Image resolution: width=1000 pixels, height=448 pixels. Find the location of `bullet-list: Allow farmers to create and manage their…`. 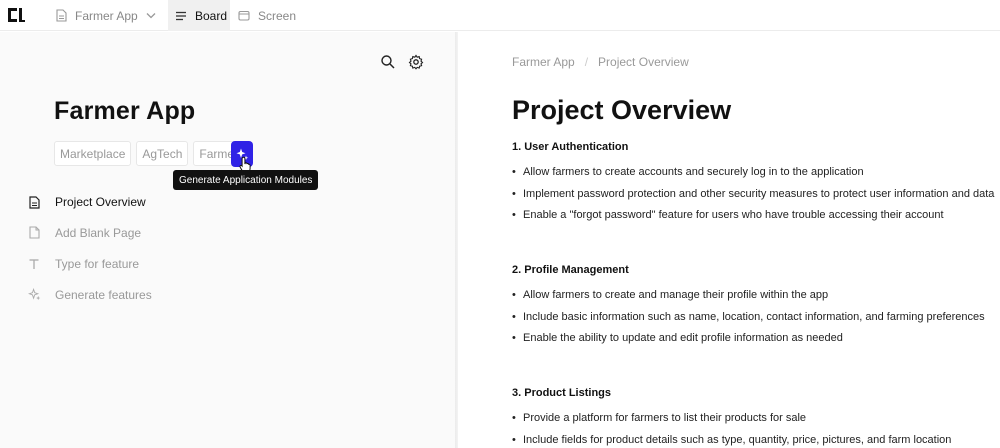

bullet-list: Allow farmers to create and manage their… is located at coordinates (752, 317).